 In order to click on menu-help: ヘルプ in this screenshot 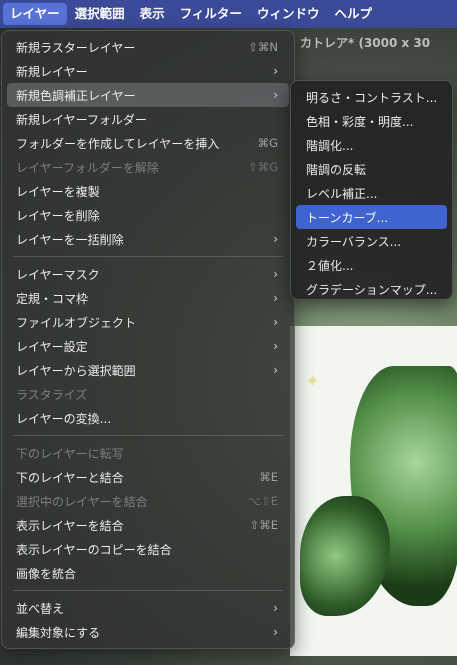, I will do `click(353, 14)`.